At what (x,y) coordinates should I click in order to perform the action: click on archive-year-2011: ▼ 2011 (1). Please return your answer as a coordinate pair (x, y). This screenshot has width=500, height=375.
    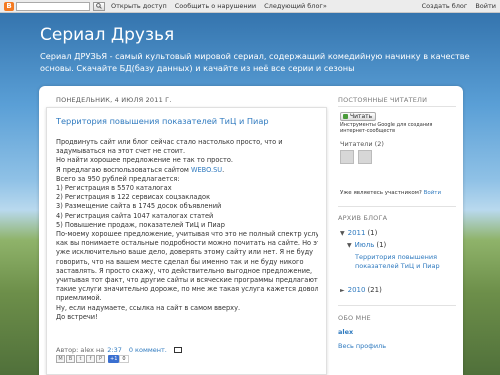
    Looking at the image, I should click on (358, 233).